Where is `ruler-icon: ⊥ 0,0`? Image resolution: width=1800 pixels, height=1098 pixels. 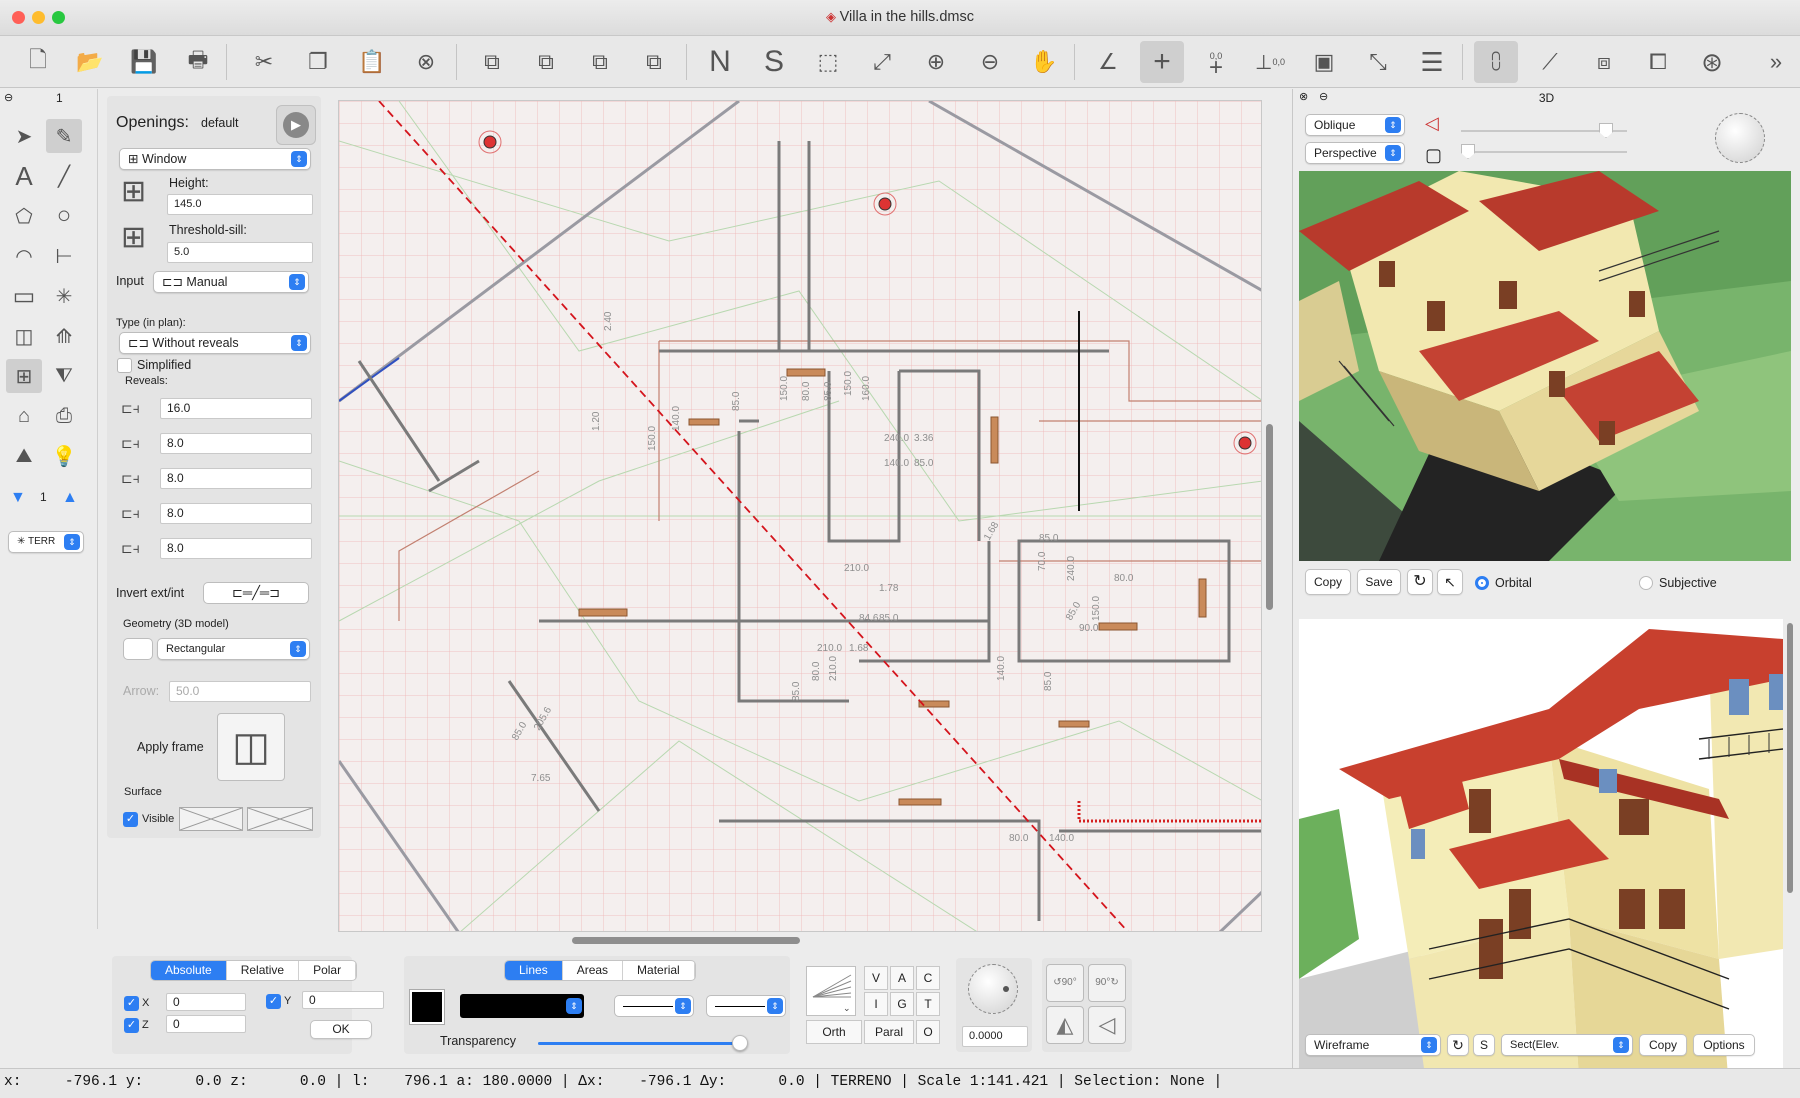
ruler-icon: ⊥ 0,0 is located at coordinates (1270, 62).